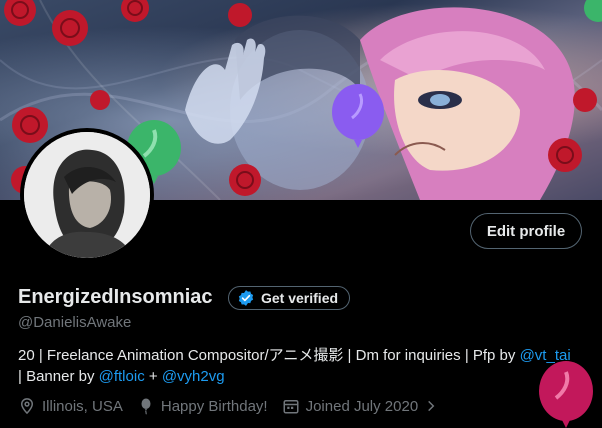  I want to click on joined-date: Joined July 2020, so click(360, 406).